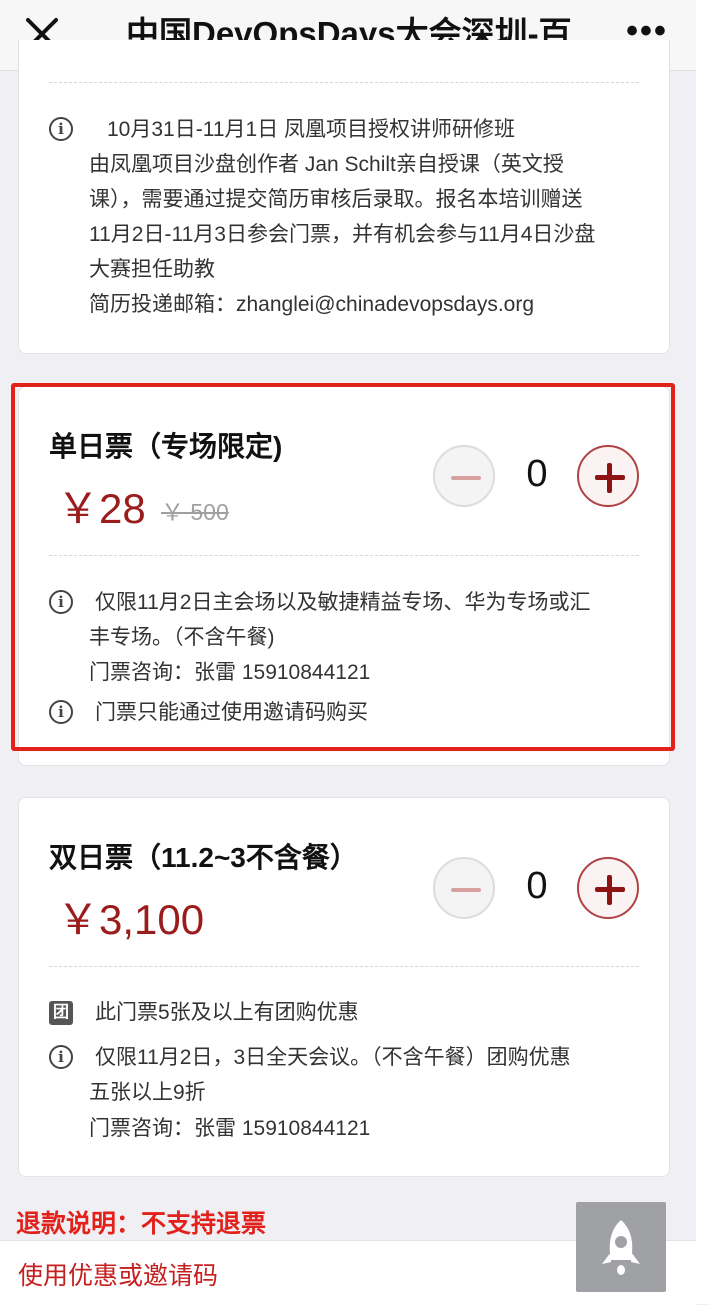  Describe the element at coordinates (333, 1057) in the screenshot. I see `info-text: 仅限11月2日，3日全天会议。（不含午餐）团购优惠` at that location.